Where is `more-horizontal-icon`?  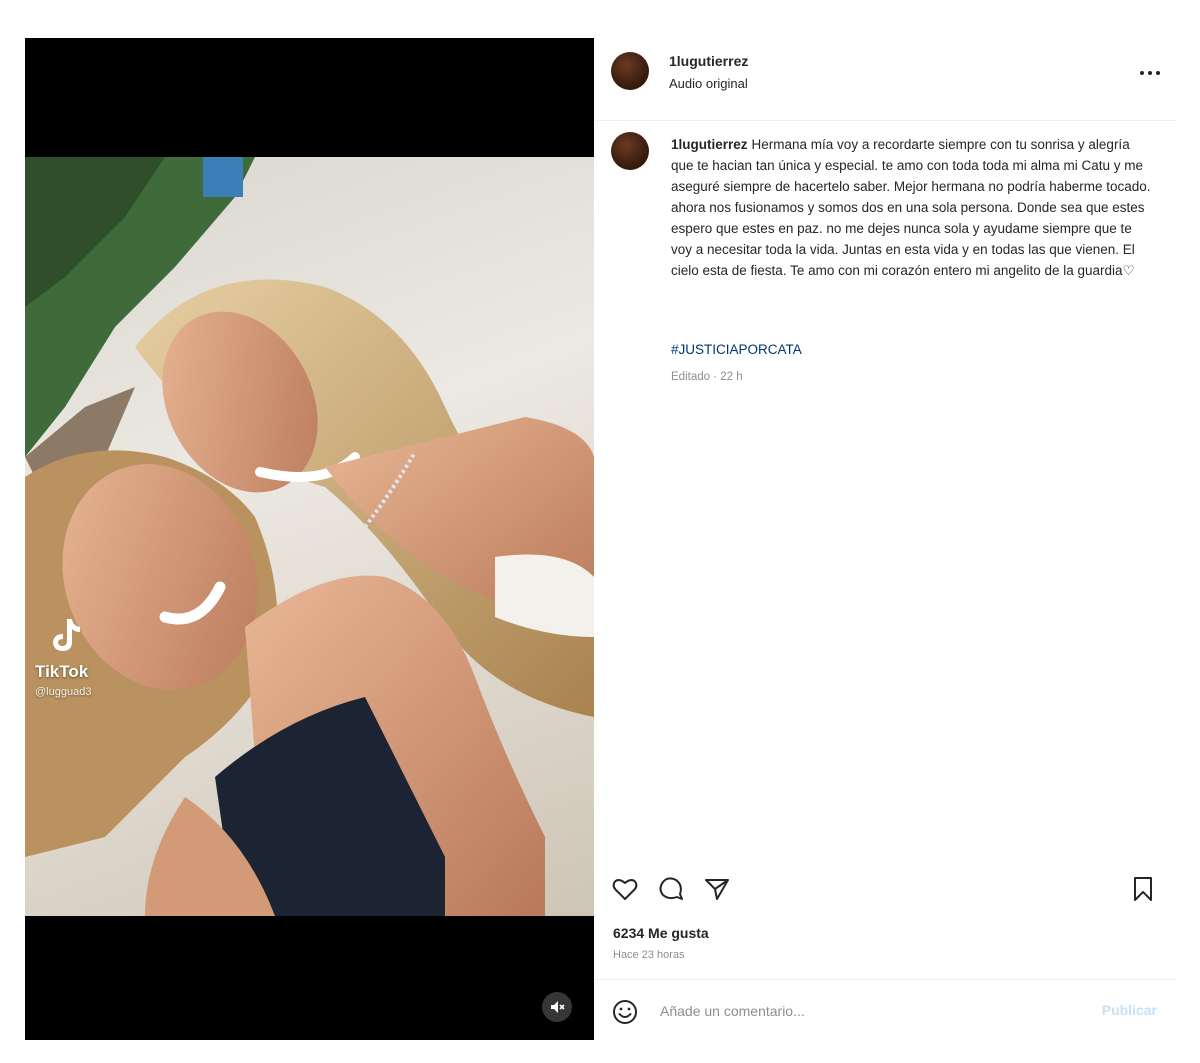
more-horizontal-icon is located at coordinates (1150, 73).